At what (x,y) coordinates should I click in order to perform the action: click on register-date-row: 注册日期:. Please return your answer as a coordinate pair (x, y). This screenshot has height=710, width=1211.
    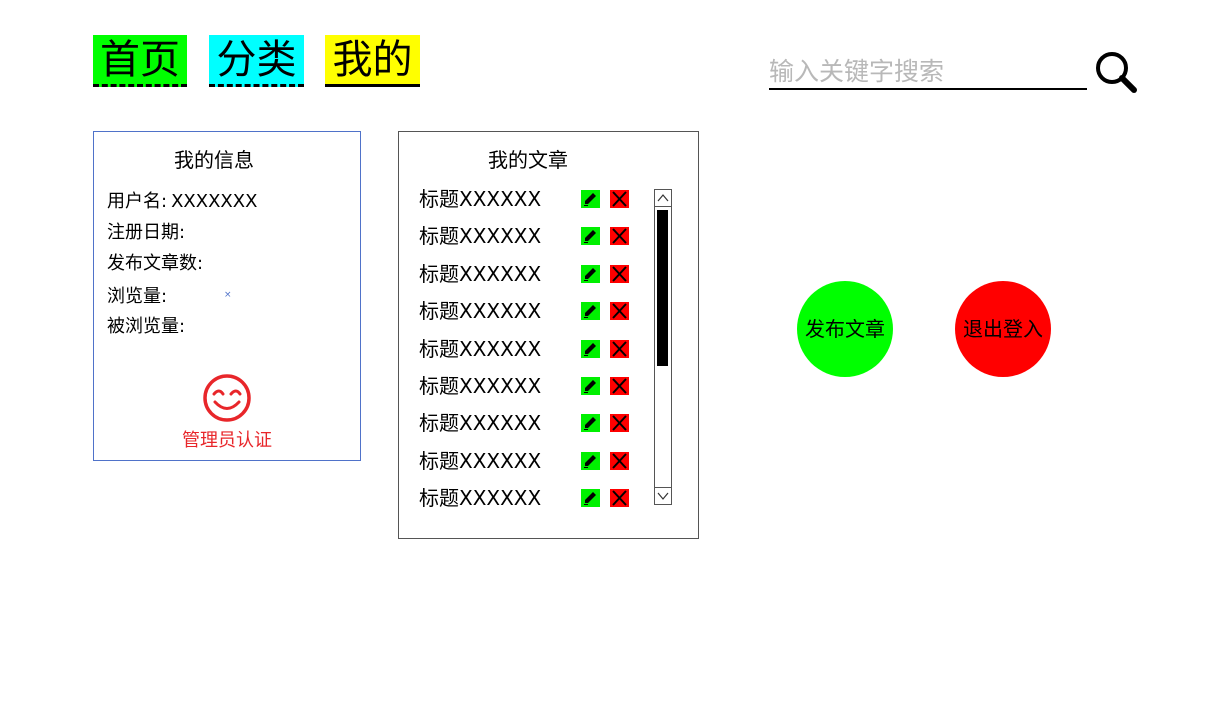
    Looking at the image, I should click on (148, 231).